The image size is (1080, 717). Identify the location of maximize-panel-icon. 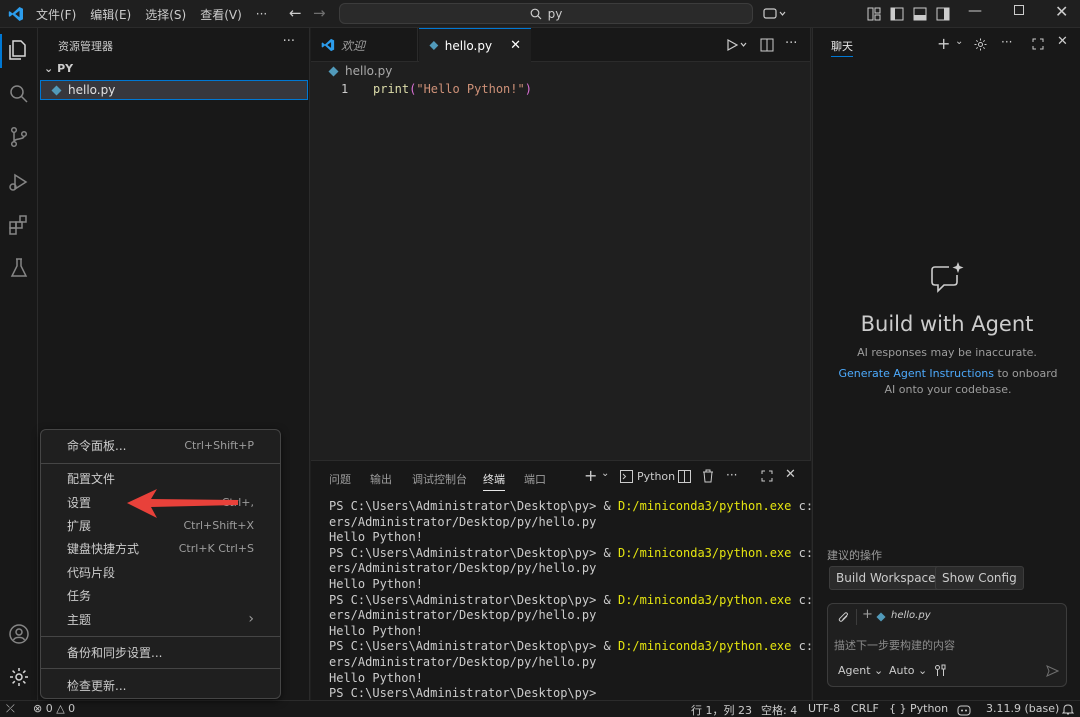
(767, 476).